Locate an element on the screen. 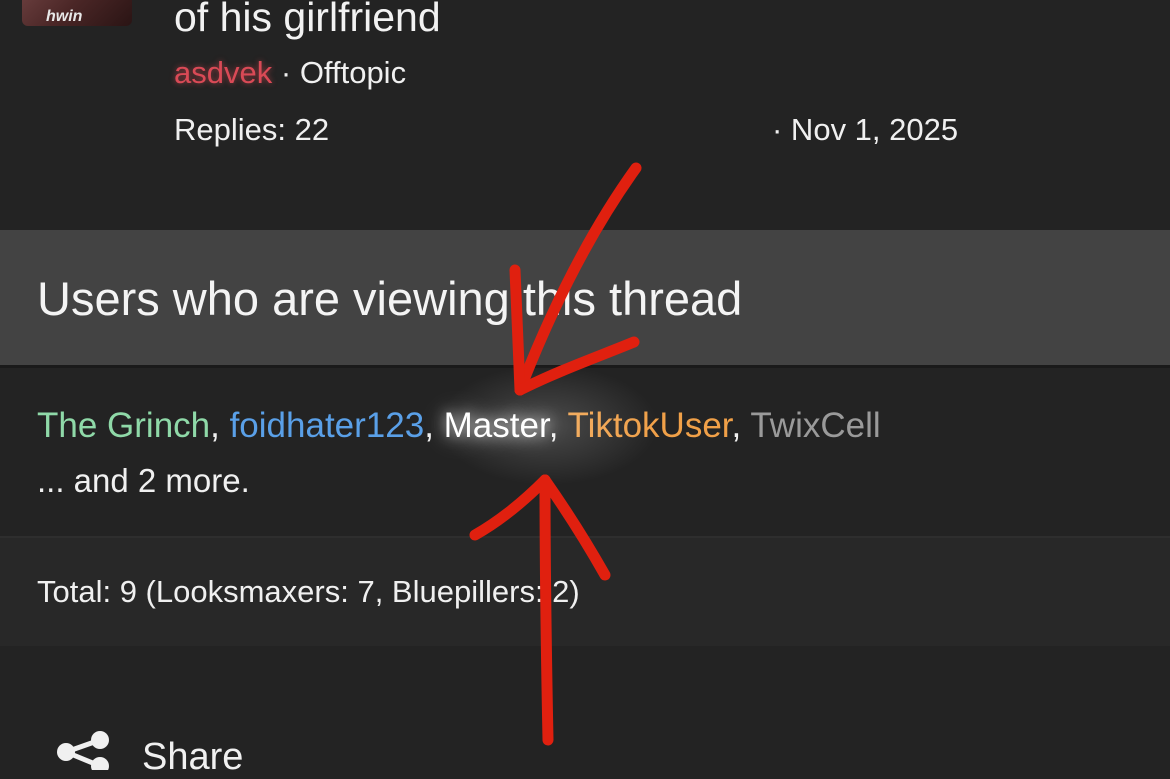  viewer-user-master: Master is located at coordinates (496, 425).